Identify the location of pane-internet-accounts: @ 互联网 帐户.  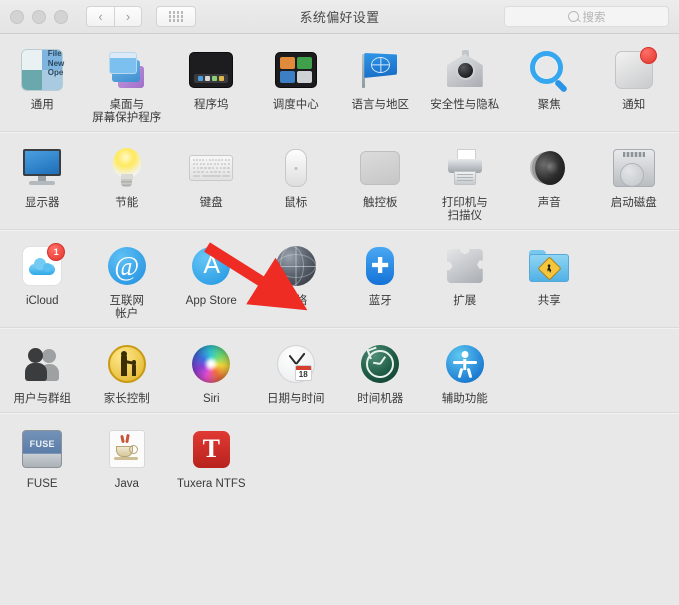
(127, 281).